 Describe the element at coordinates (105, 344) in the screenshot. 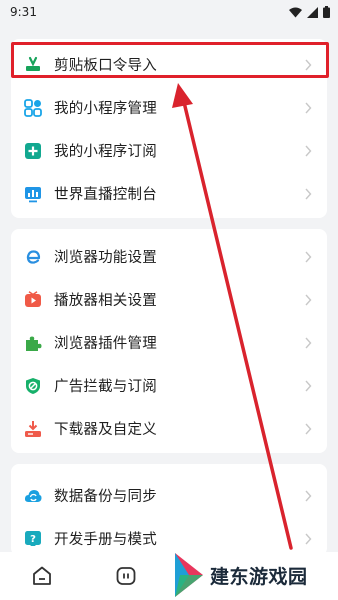

I see `menu-item-label: 浏览器插件管理` at that location.